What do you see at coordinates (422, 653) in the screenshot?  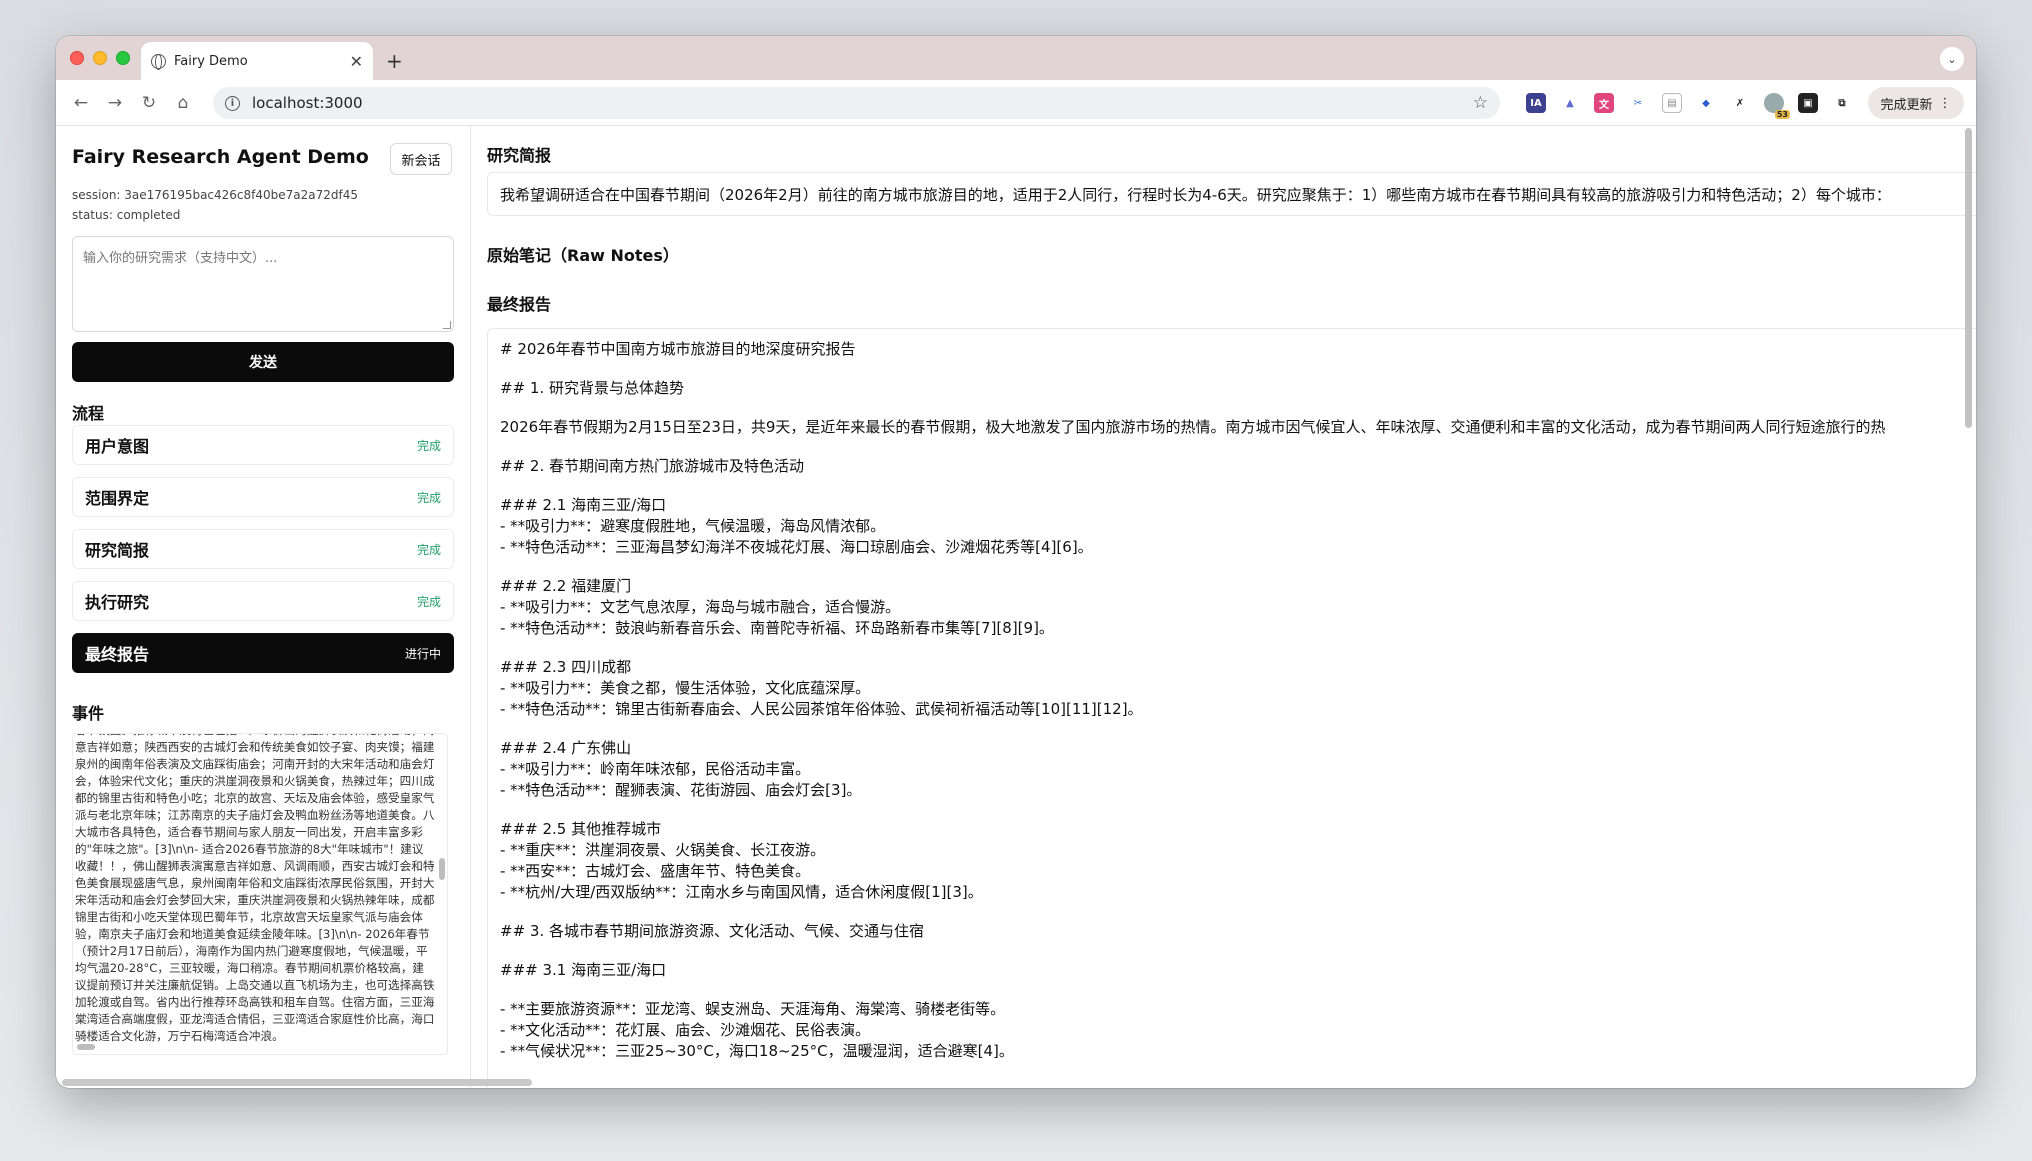 I see `step-status: 进行中` at bounding box center [422, 653].